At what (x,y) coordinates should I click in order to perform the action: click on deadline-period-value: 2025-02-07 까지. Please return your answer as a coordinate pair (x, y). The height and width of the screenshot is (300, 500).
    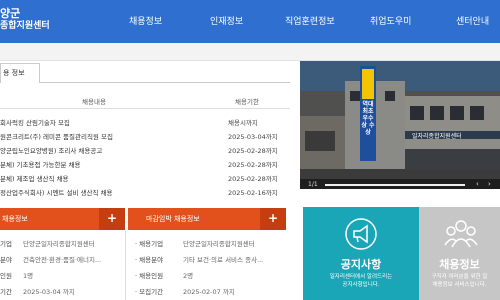
    Looking at the image, I should click on (209, 292).